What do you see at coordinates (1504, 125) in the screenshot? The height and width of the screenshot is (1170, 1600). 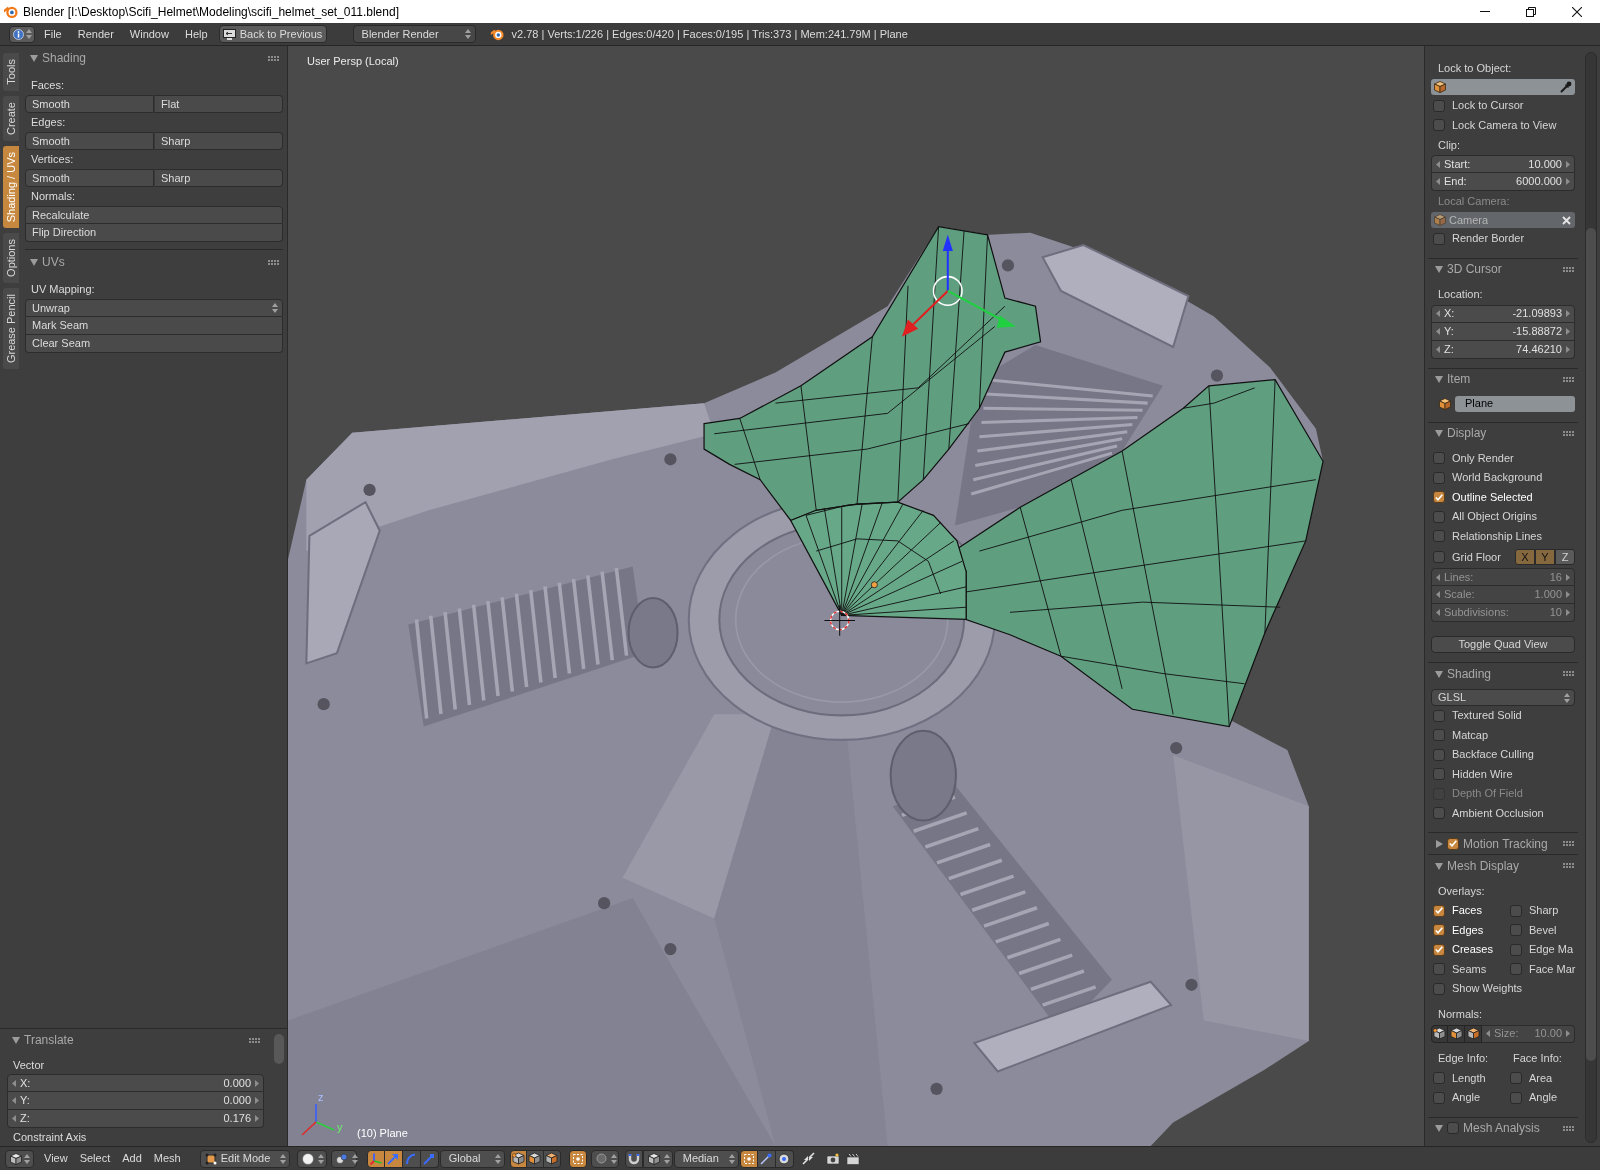 I see `checkbox-label: Lock Camera to View` at bounding box center [1504, 125].